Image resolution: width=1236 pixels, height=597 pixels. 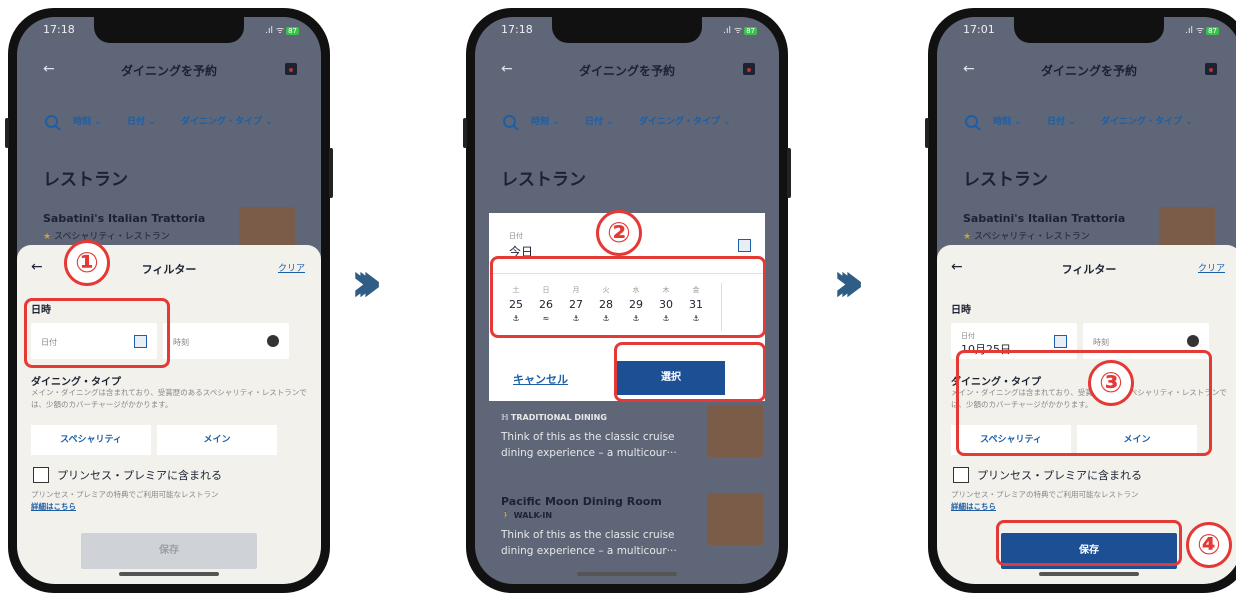 What do you see at coordinates (87, 263) in the screenshot?
I see `step-marker-1: ①` at bounding box center [87, 263].